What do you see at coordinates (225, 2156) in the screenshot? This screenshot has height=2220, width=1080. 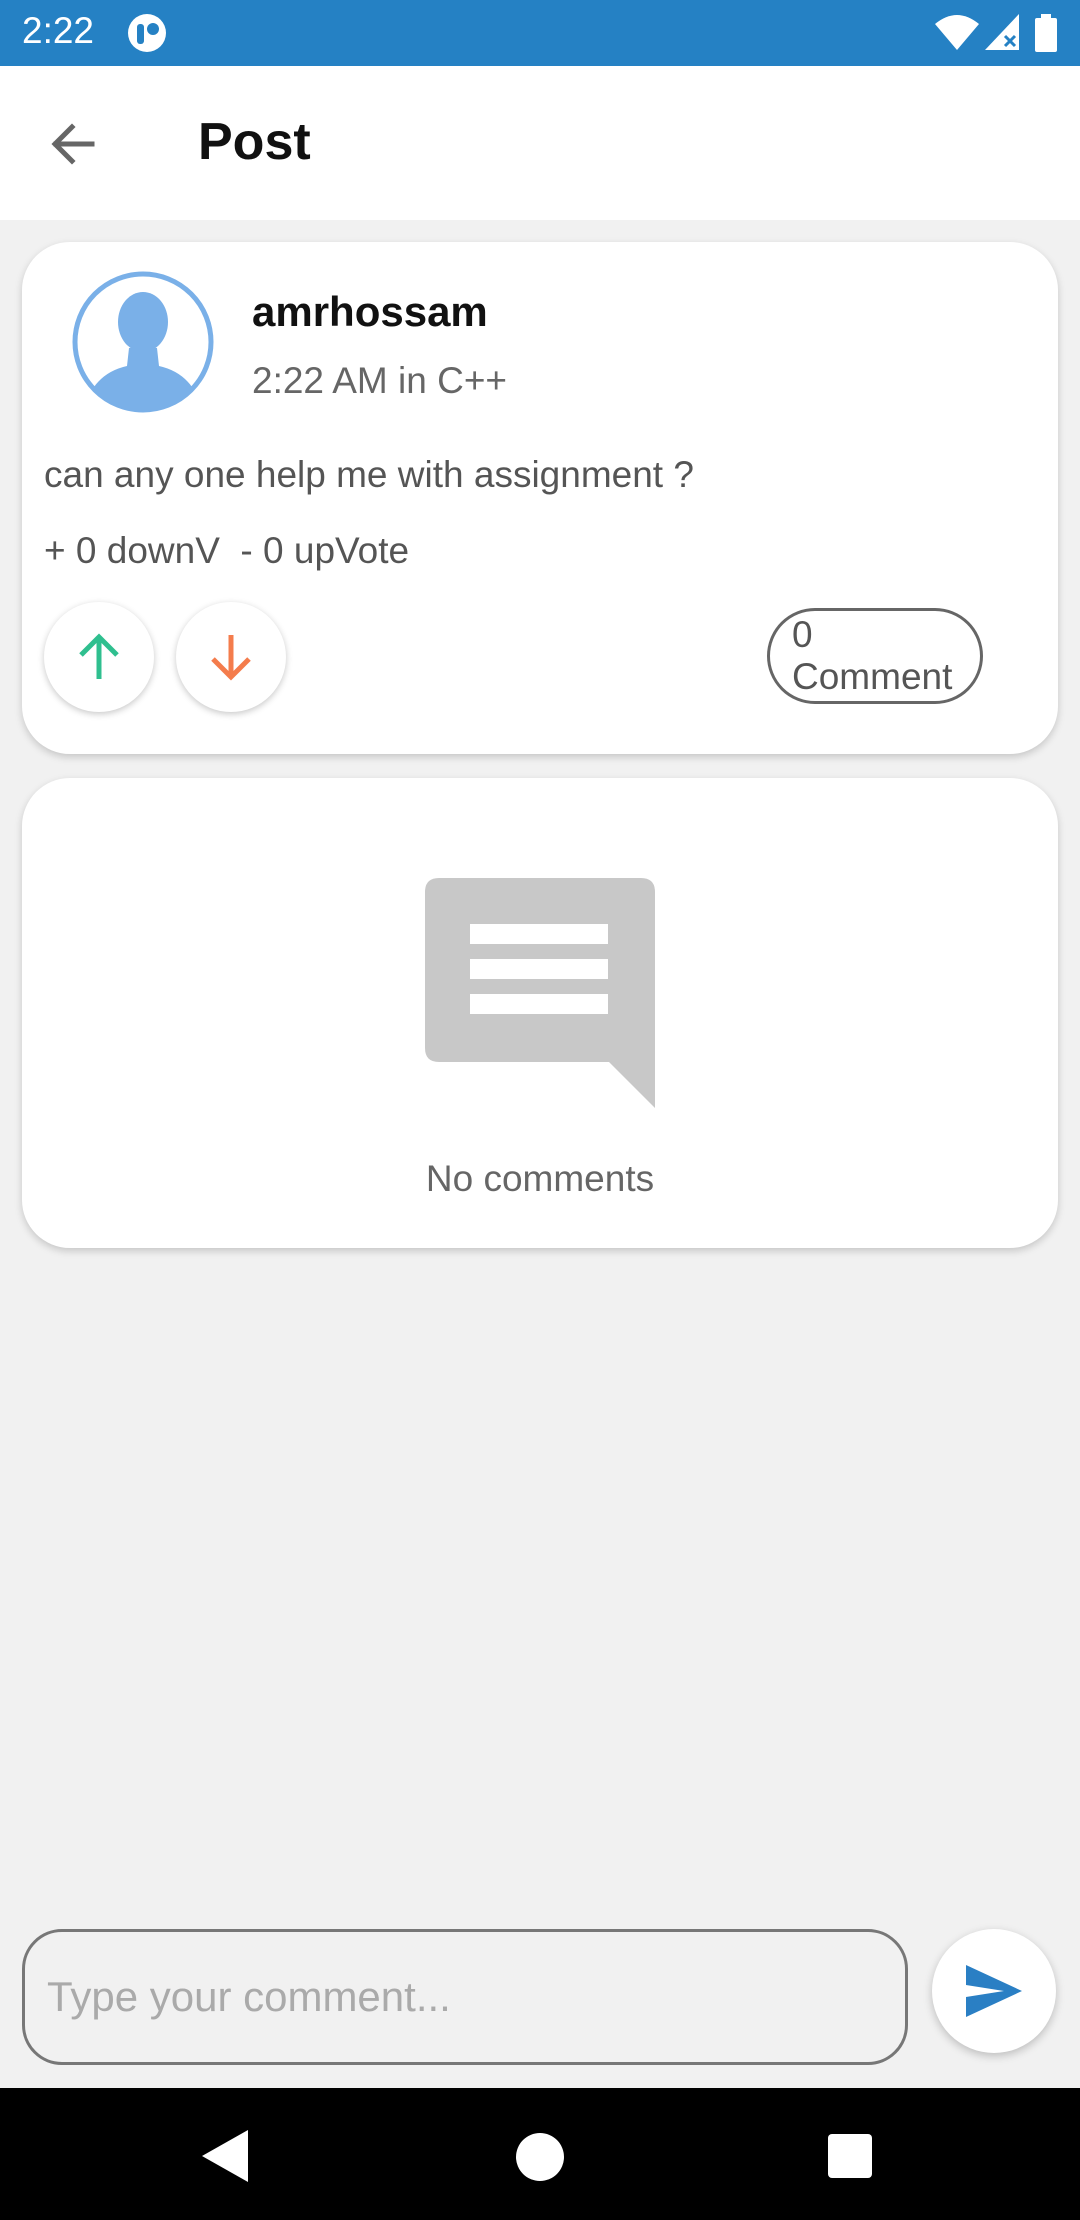 I see `nav-back-icon` at bounding box center [225, 2156].